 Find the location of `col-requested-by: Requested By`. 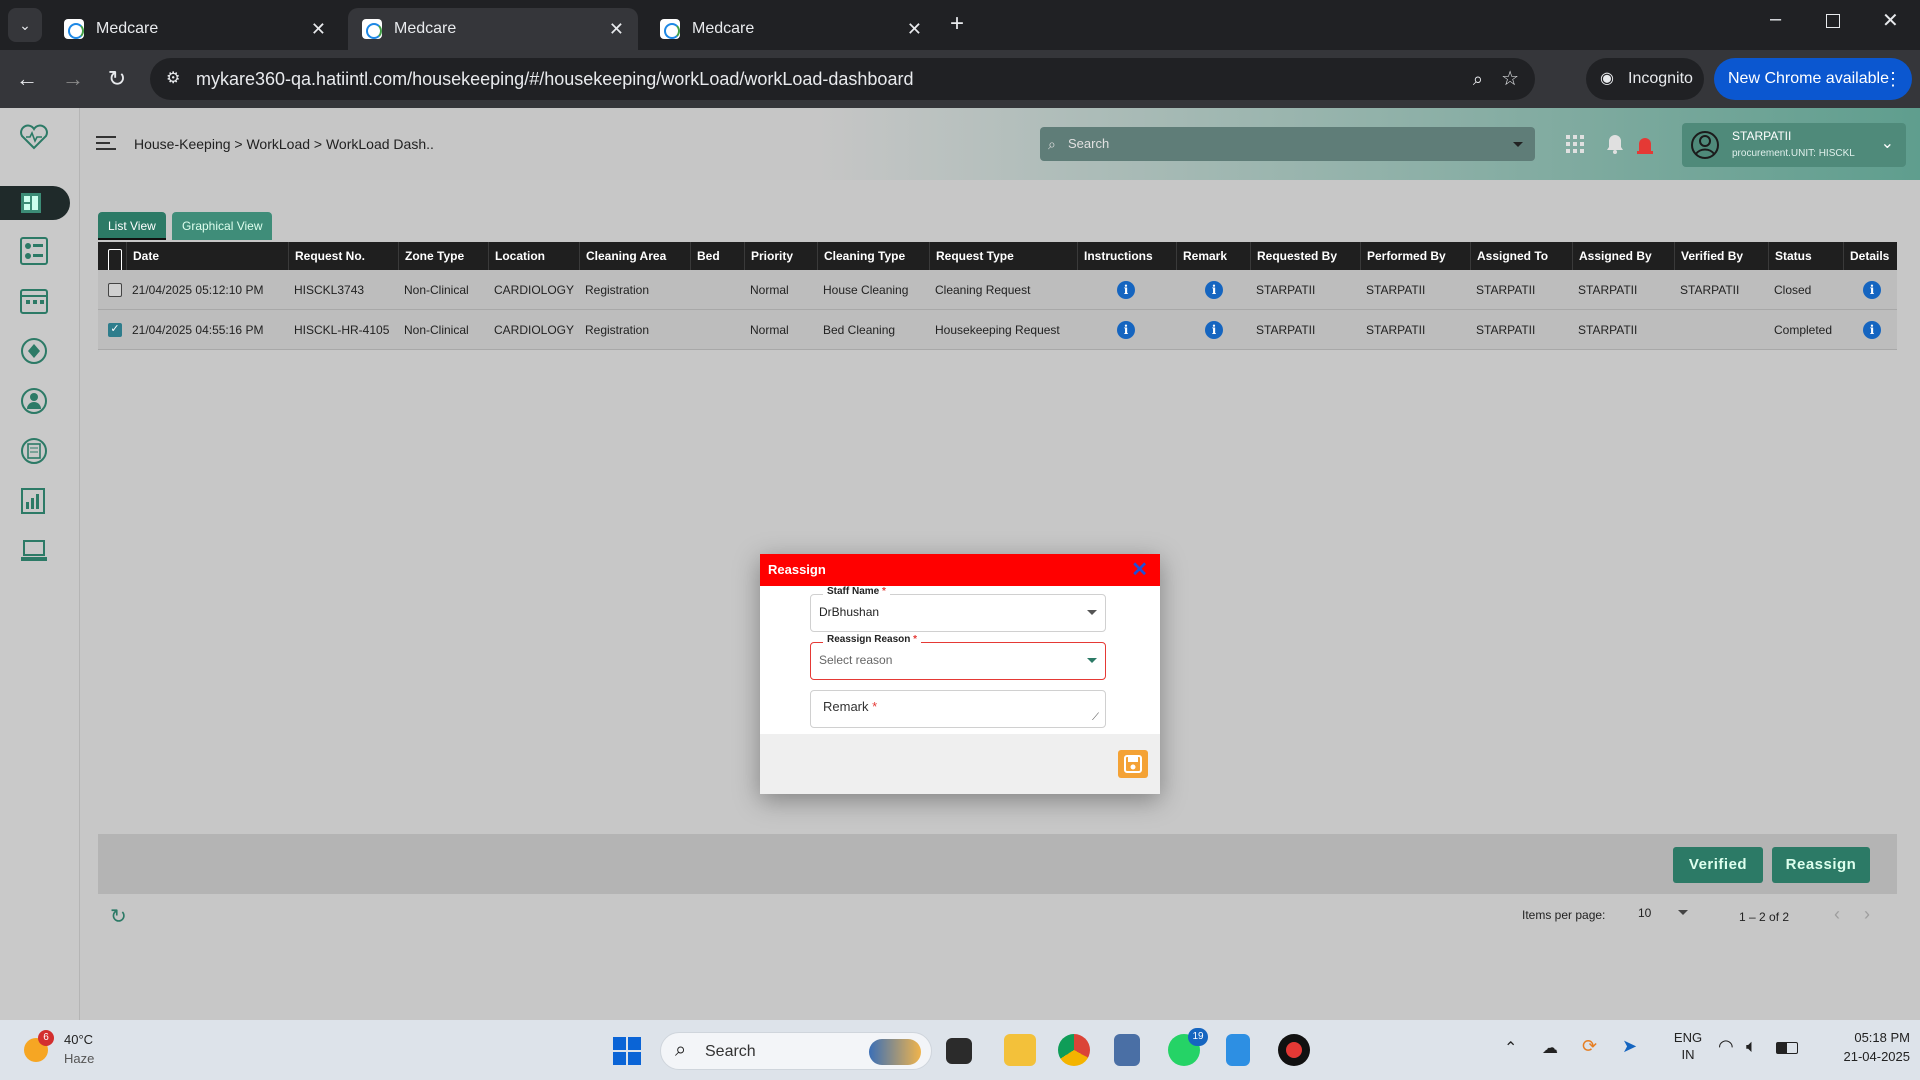

col-requested-by: Requested By is located at coordinates (1305, 256).